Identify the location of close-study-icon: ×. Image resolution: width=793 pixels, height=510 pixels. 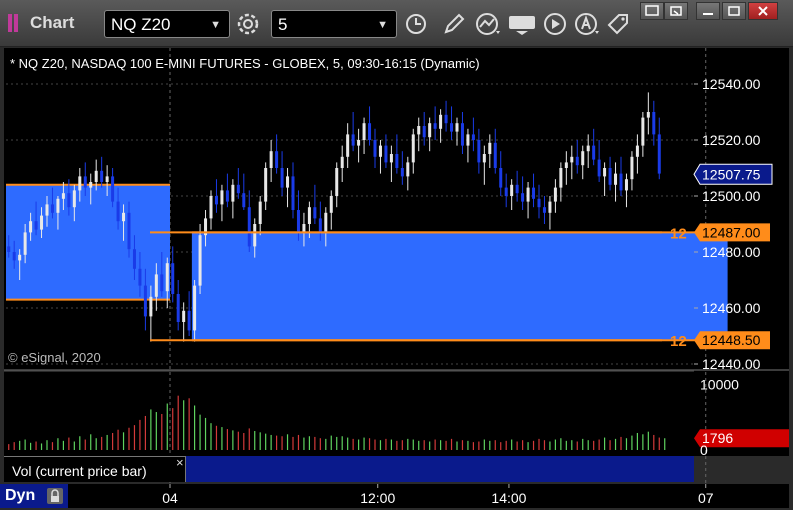
(180, 462).